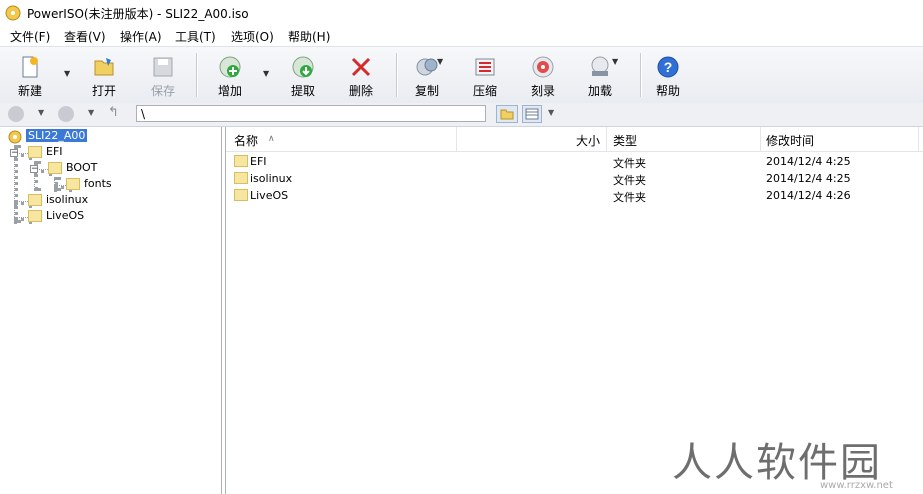  Describe the element at coordinates (14, 153) in the screenshot. I see `collapse-efi-icon: −` at that location.